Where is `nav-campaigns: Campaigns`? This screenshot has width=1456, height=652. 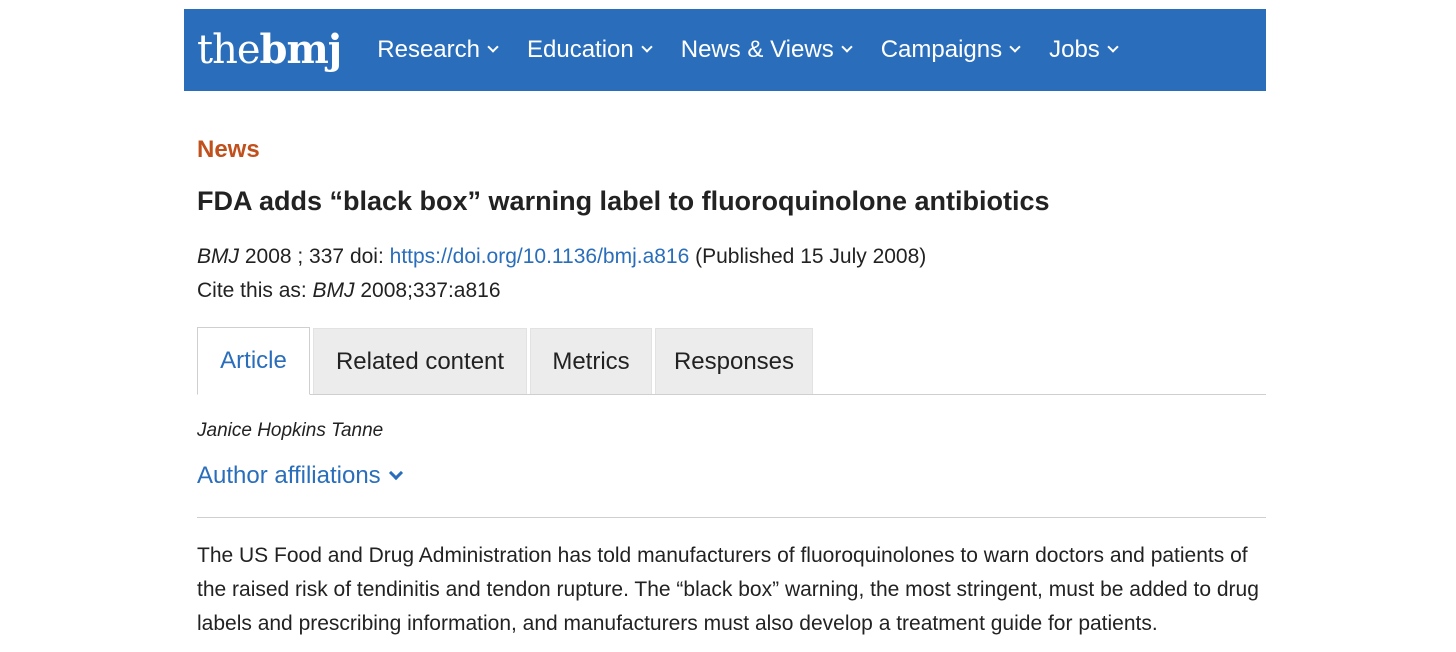
nav-campaigns: Campaigns is located at coordinates (950, 50).